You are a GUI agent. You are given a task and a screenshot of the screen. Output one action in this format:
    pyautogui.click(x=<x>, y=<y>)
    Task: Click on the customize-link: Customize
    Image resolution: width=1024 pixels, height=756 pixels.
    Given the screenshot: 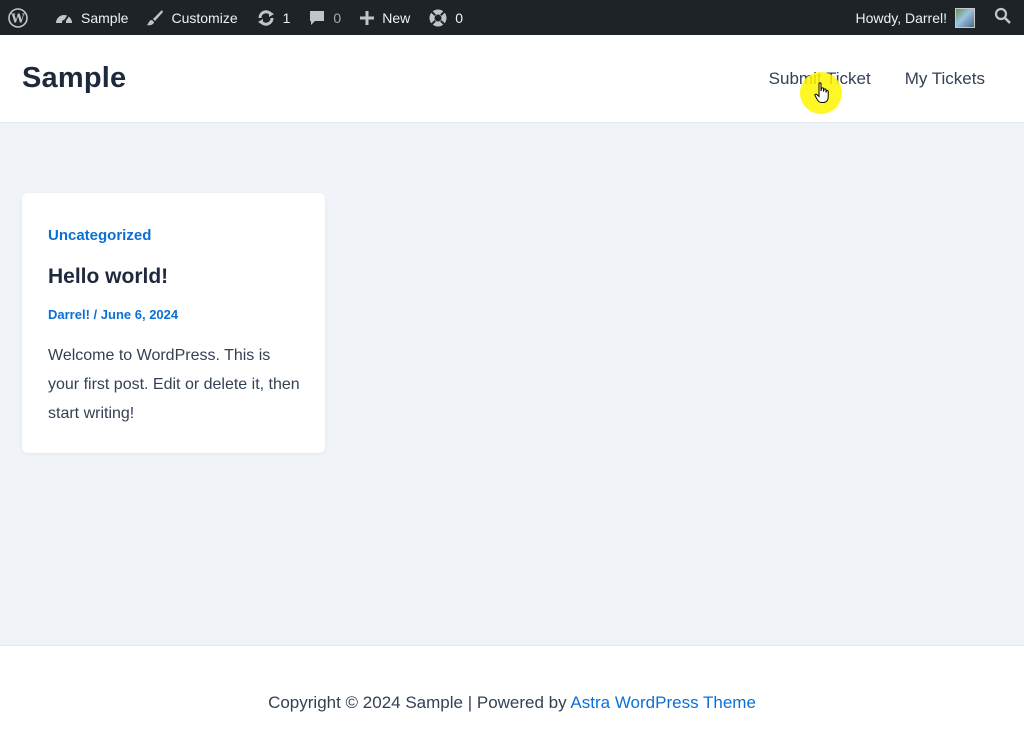 What is the action you would take?
    pyautogui.click(x=191, y=17)
    